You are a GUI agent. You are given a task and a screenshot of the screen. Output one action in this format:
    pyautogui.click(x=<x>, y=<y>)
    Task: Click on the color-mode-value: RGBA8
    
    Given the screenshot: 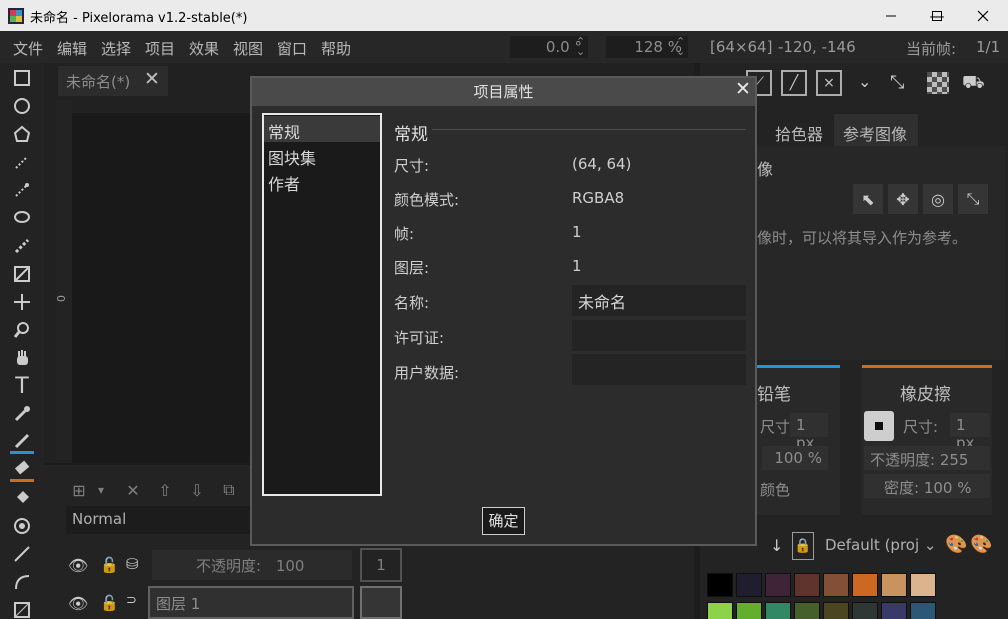 What is the action you would take?
    pyautogui.click(x=598, y=198)
    